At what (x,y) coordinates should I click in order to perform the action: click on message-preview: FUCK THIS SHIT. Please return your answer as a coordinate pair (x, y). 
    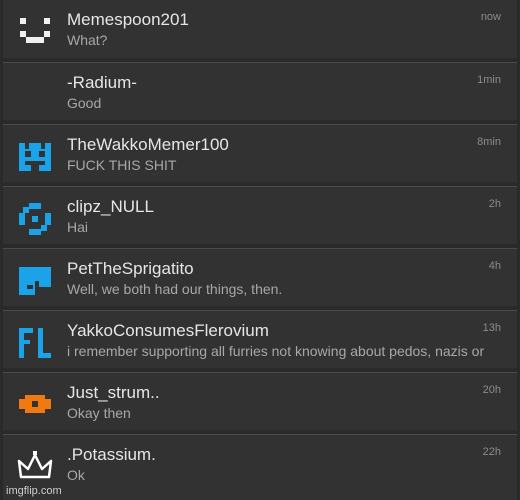
    Looking at the image, I should click on (122, 165).